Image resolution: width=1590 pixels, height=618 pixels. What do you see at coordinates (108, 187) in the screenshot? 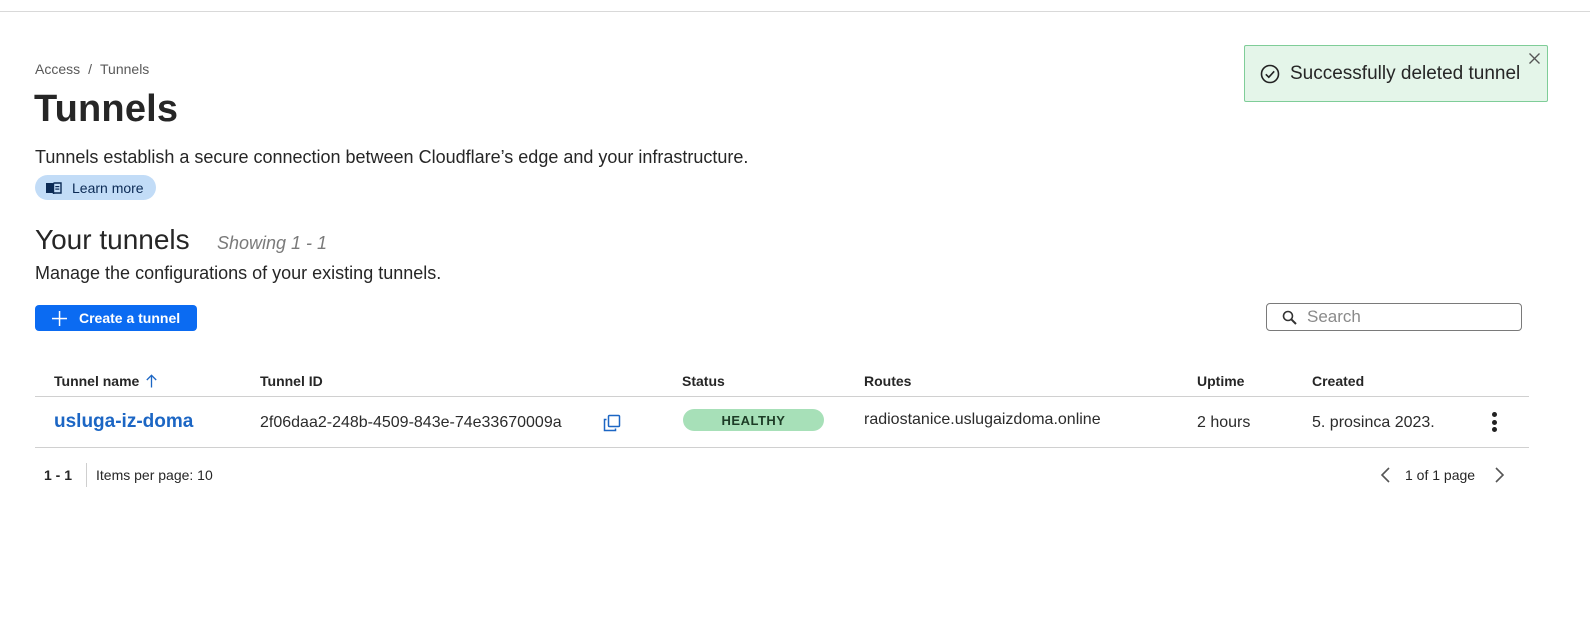
I see `learn-more-label: Learn more` at bounding box center [108, 187].